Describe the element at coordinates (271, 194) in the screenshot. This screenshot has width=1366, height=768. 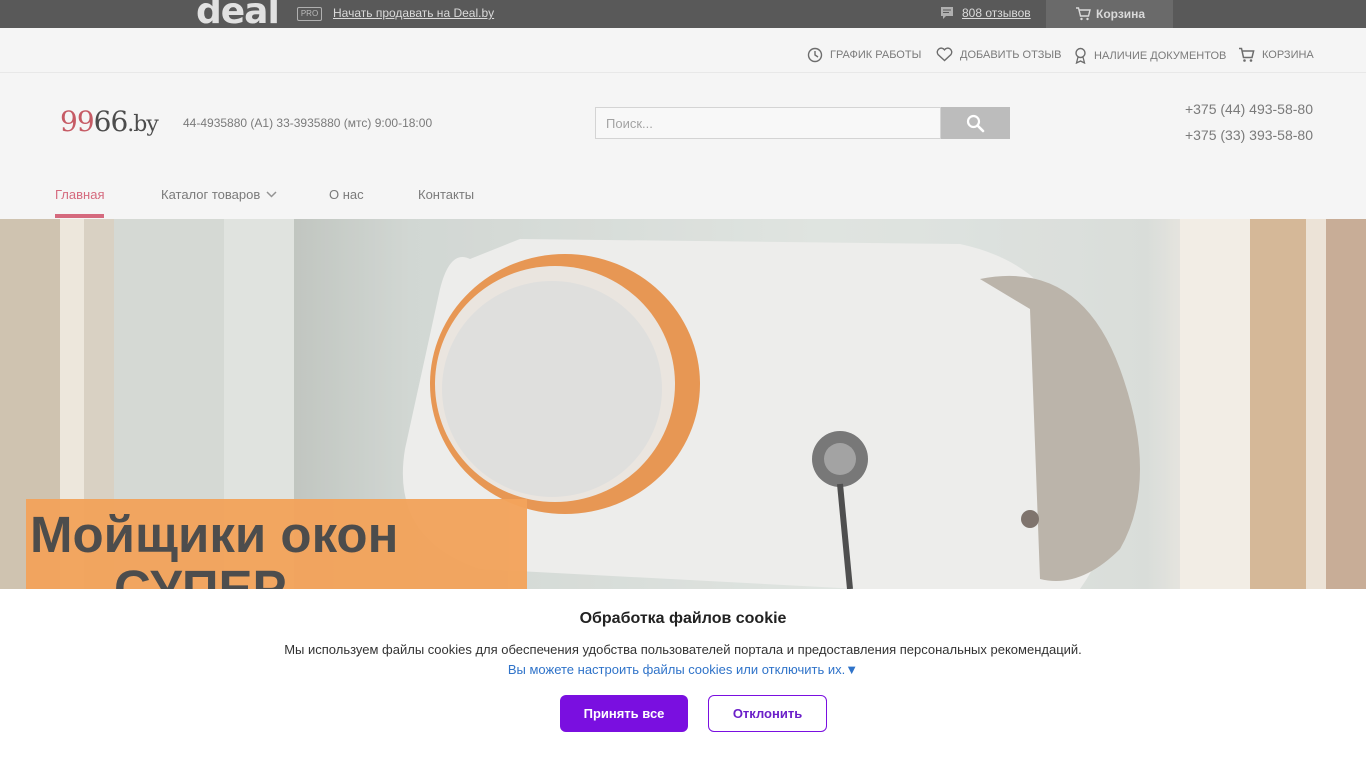
I see `chevron-down-icon` at that location.